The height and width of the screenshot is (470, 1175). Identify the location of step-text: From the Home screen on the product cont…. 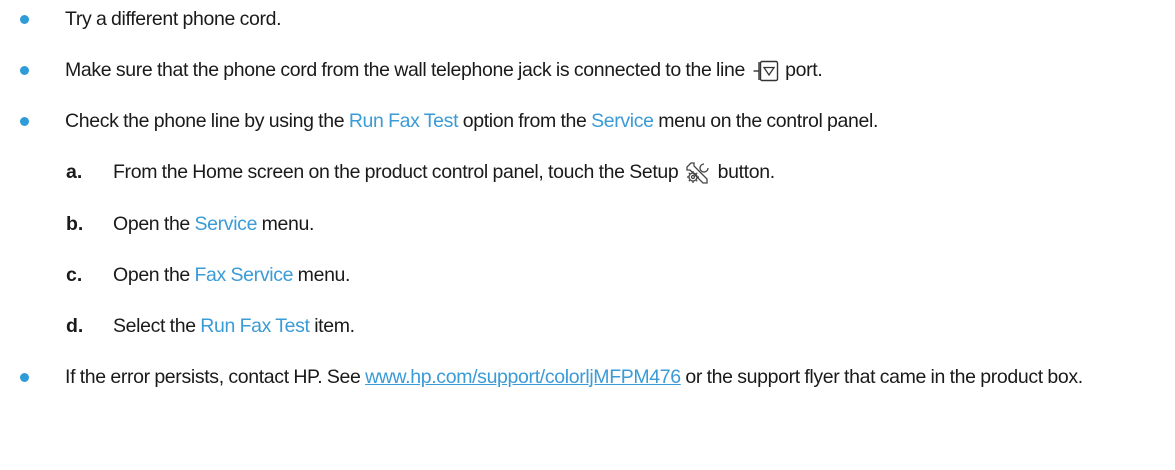
(396, 172).